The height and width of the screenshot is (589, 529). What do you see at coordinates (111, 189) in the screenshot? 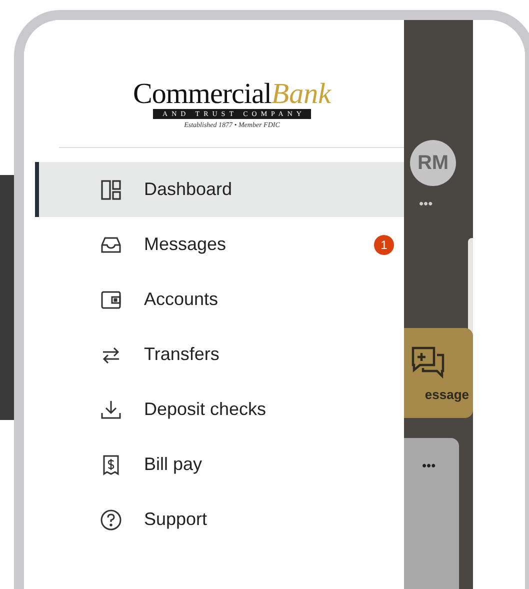
I see `dashboard-icon` at bounding box center [111, 189].